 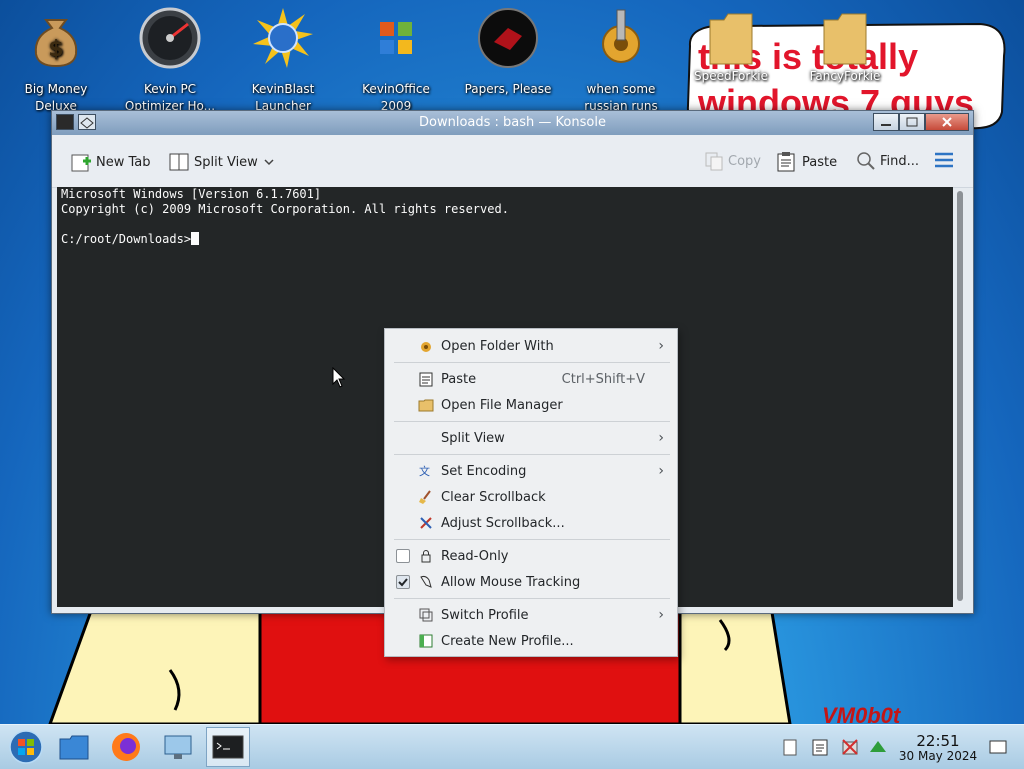 I want to click on paste-button: Paste, so click(x=806, y=162).